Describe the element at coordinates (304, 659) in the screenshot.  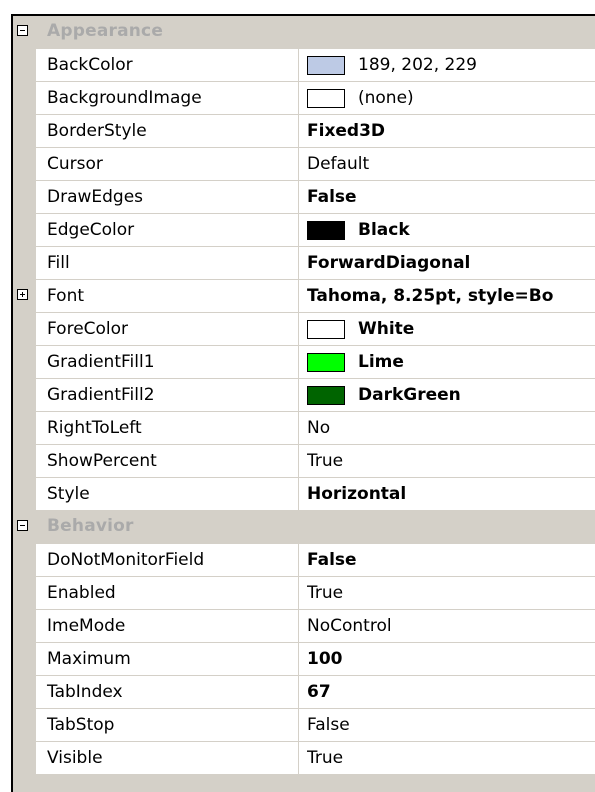
I see `property-row-maximum: Maximum 100` at that location.